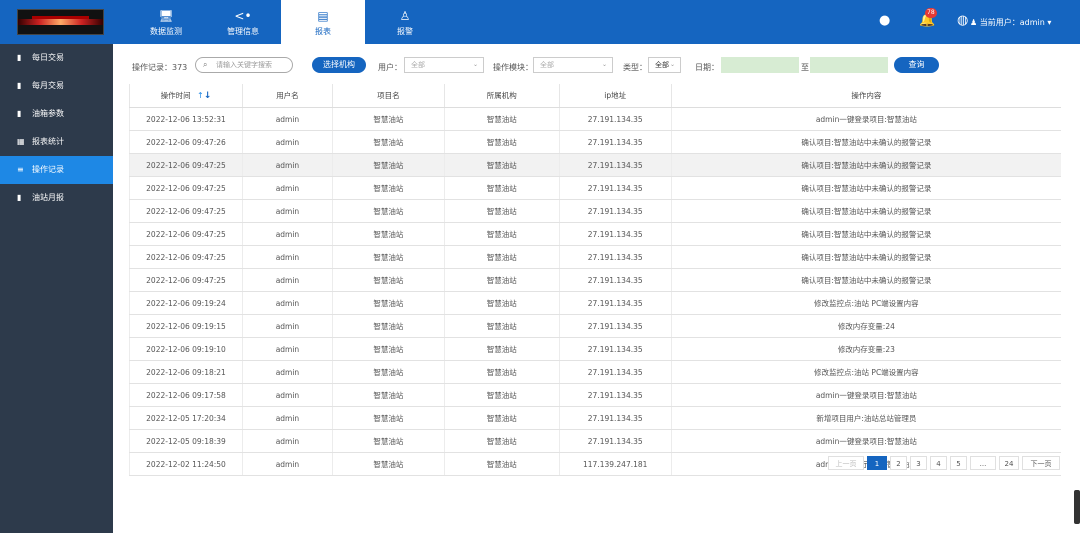 This screenshot has height=533, width=1080. Describe the element at coordinates (1010, 22) in the screenshot. I see `user-menu: ♟ 当前用户：admin ▾` at that location.